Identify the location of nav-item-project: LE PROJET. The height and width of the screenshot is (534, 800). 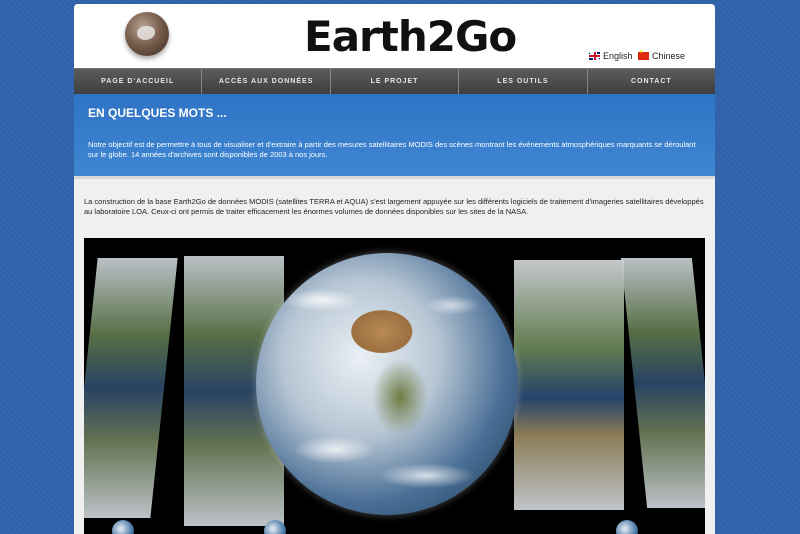
(395, 81).